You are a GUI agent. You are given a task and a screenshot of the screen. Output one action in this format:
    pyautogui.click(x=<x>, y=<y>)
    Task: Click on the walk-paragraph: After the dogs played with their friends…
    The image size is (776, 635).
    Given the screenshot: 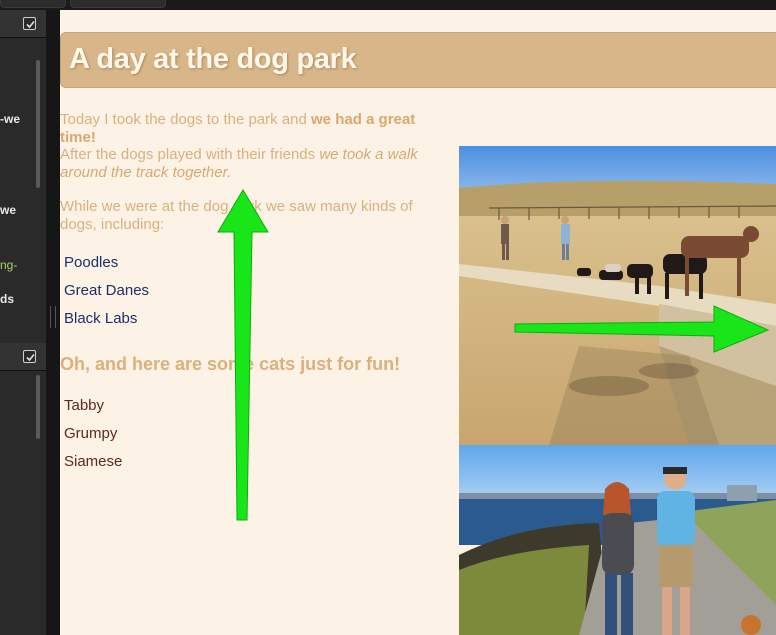 What is the action you would take?
    pyautogui.click(x=252, y=164)
    